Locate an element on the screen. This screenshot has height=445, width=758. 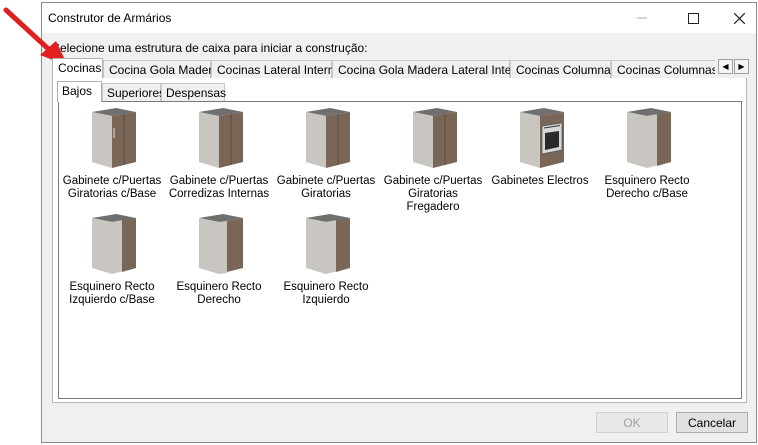
close-icon is located at coordinates (739, 18).